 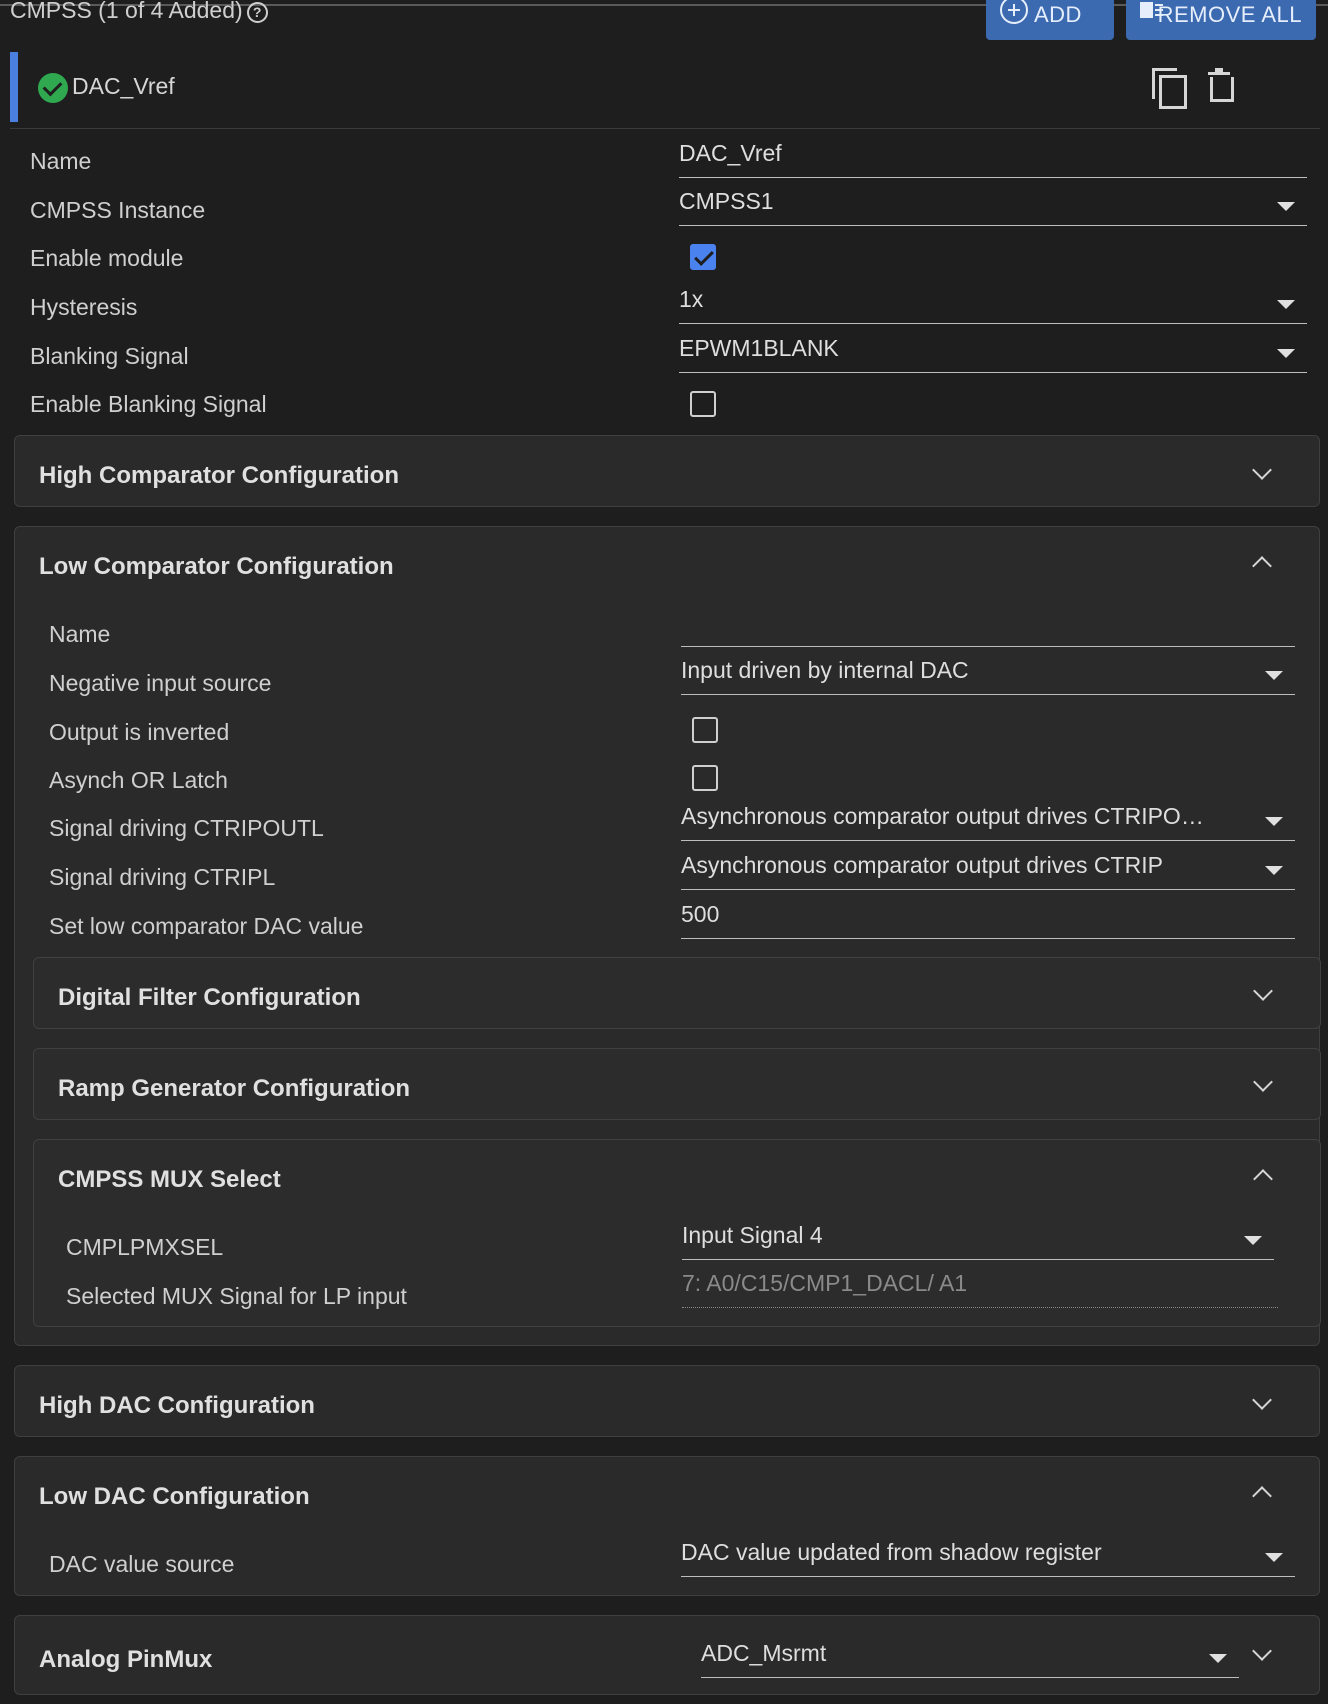 I want to click on high-comparator-panel: High Comparator Configuration, so click(x=667, y=471).